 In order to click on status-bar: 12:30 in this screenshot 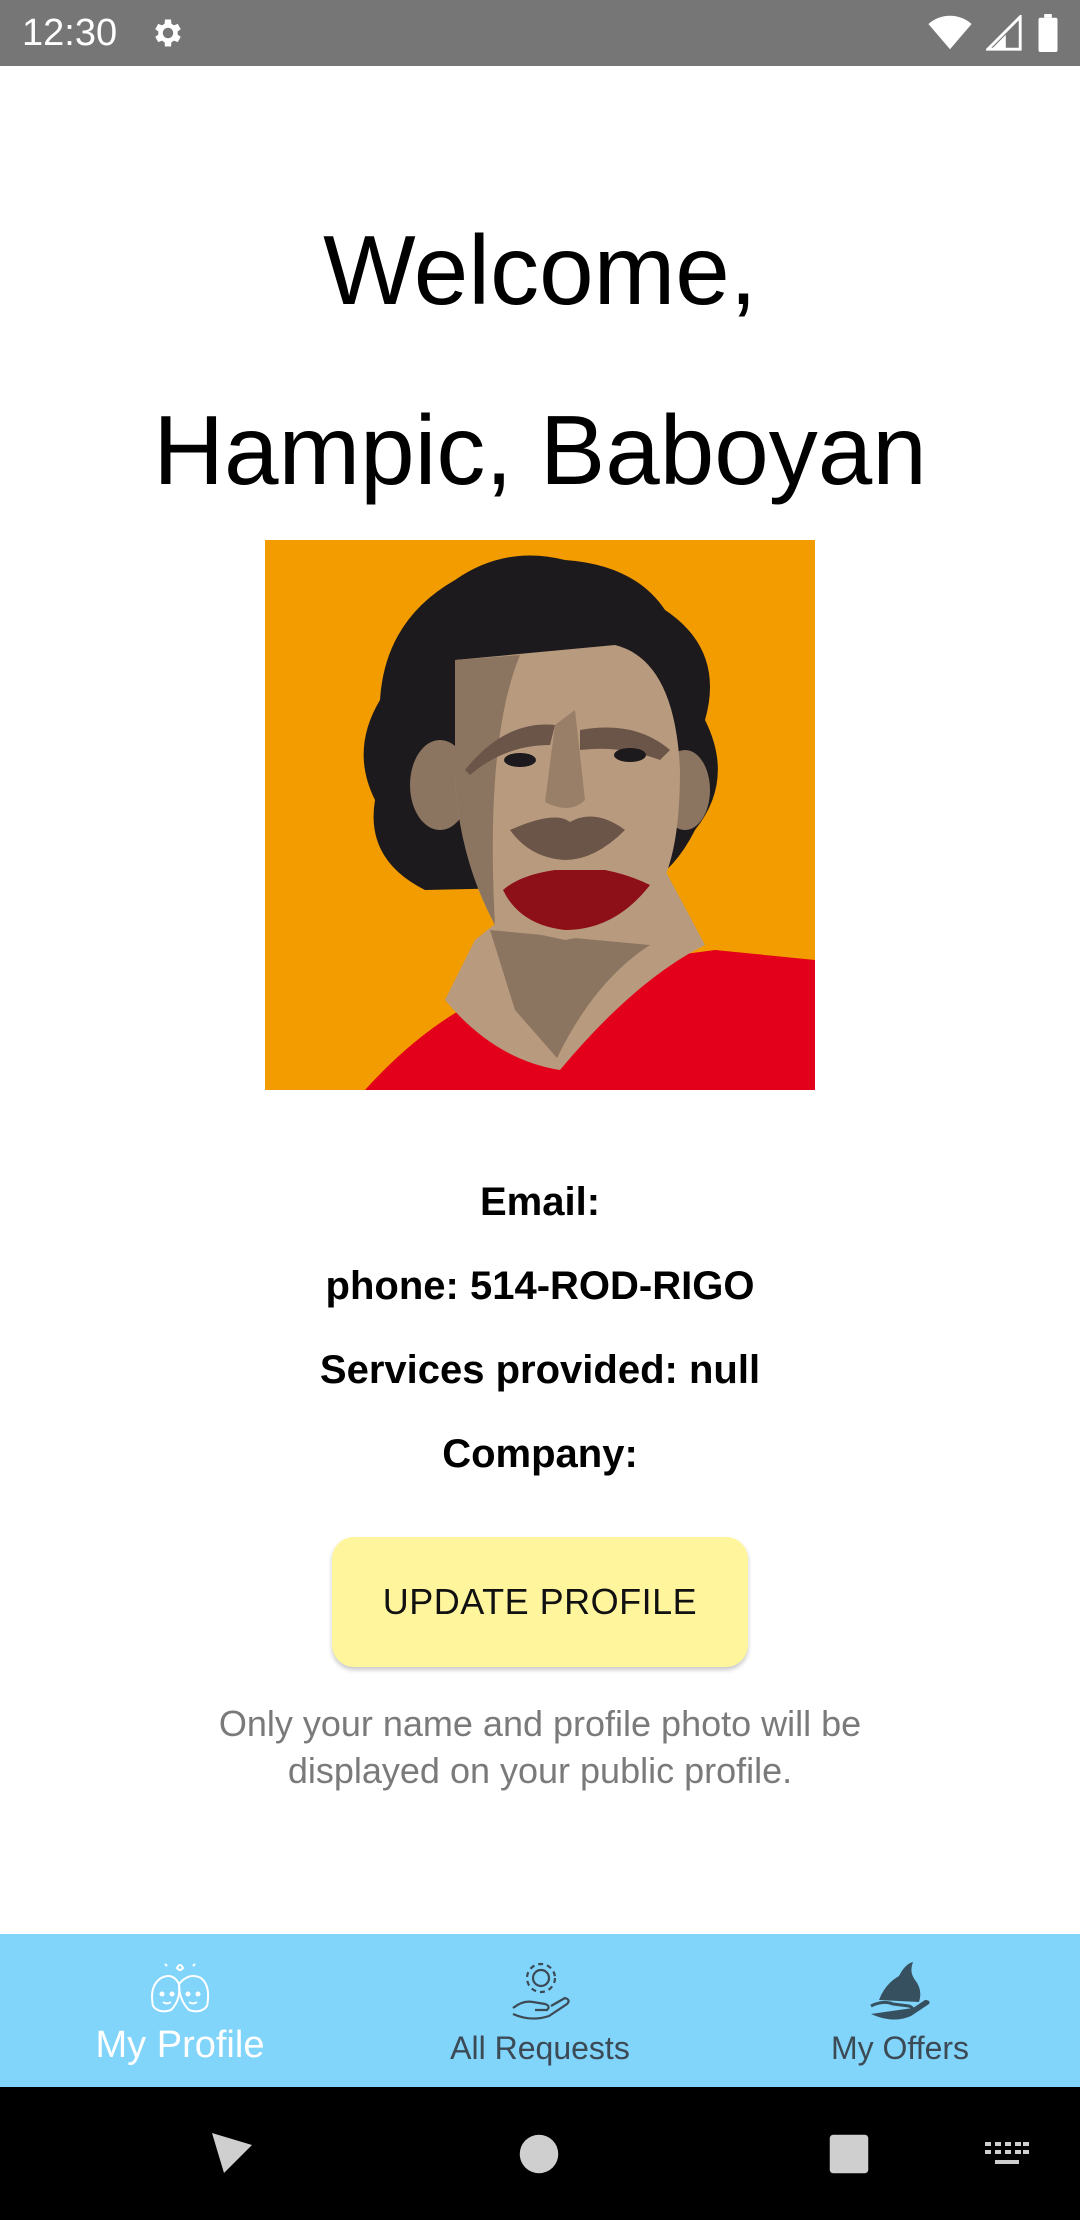, I will do `click(540, 33)`.